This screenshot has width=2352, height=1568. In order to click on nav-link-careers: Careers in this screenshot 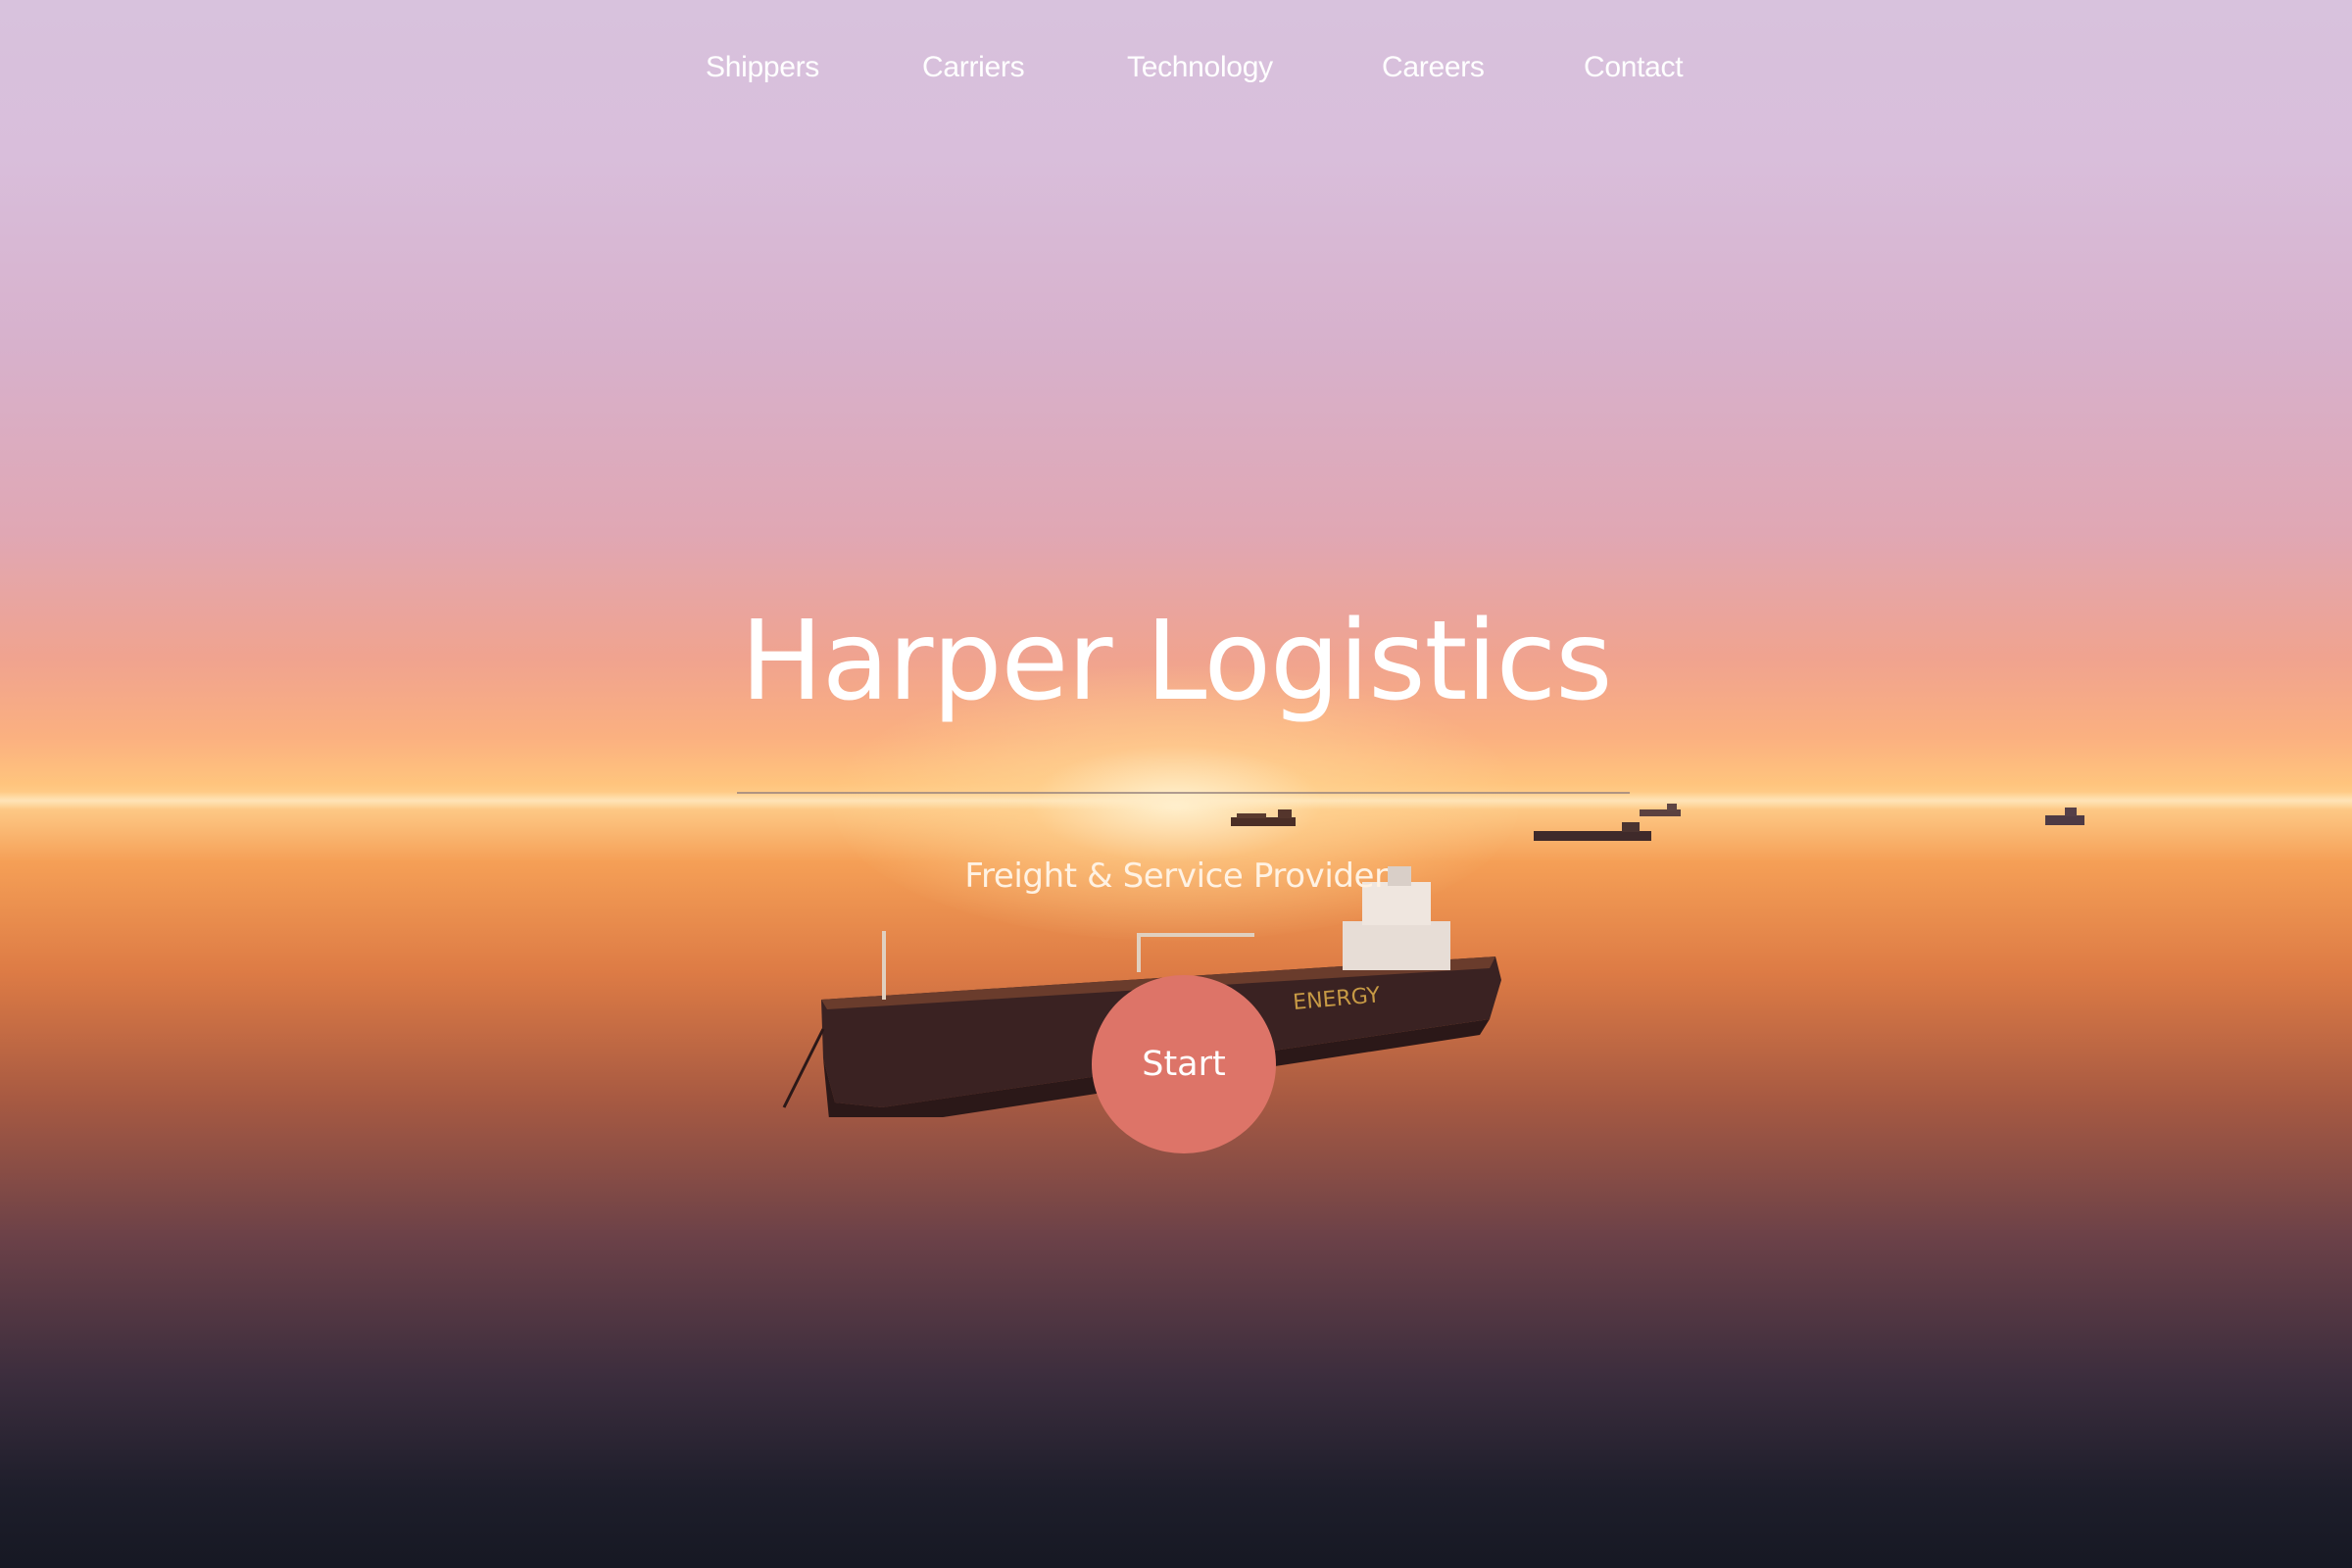, I will do `click(1433, 67)`.